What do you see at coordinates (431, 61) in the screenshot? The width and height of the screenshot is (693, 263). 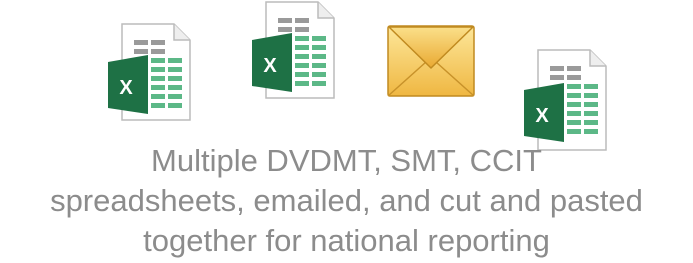 I see `envelope-icon` at bounding box center [431, 61].